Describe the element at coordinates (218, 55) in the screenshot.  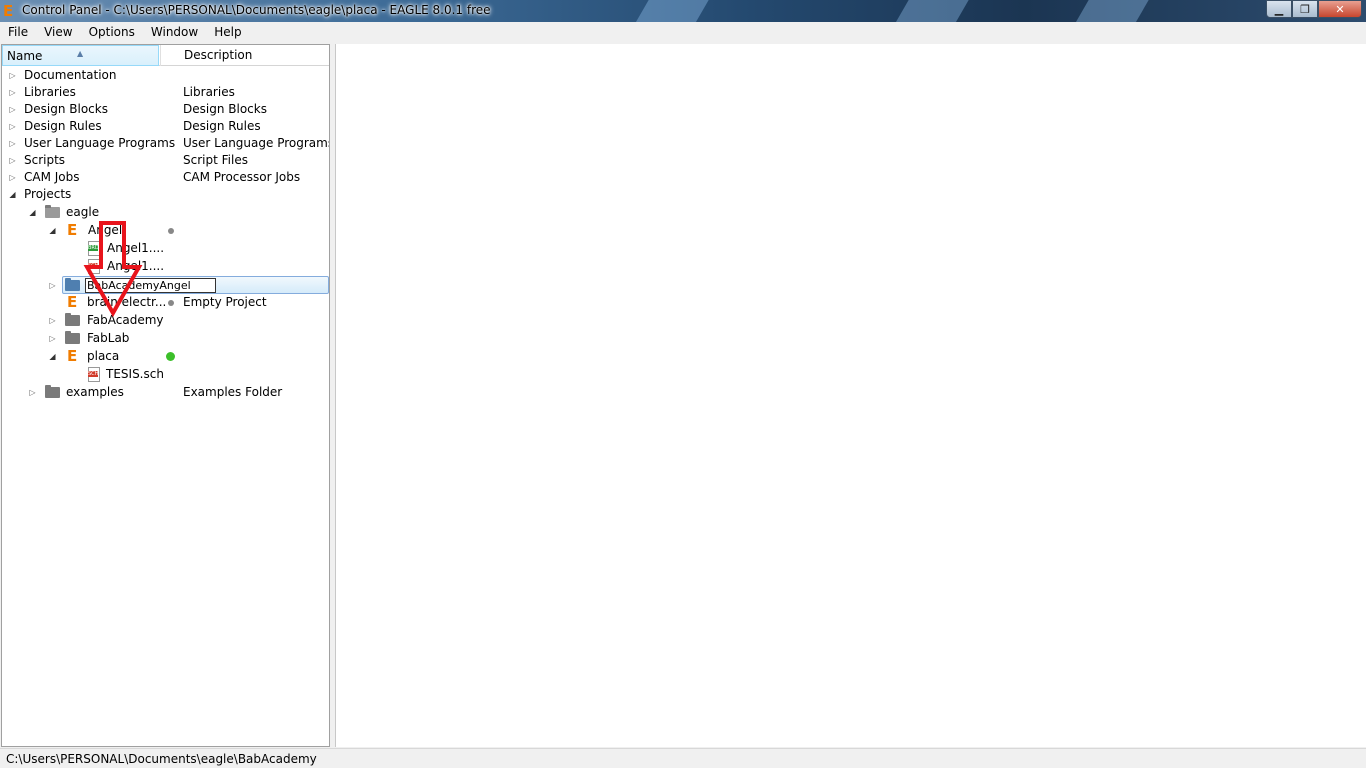
I see `column-description-label: Description` at that location.